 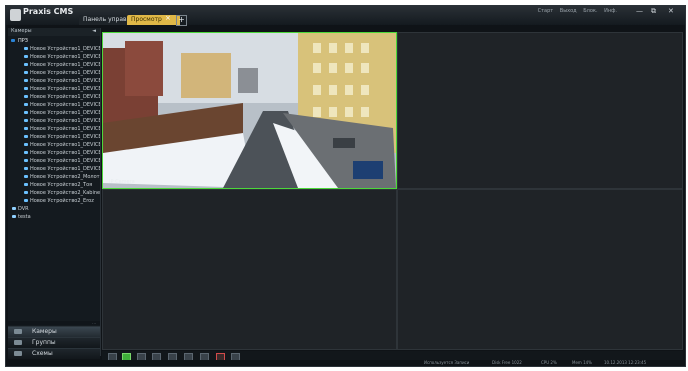 I want to click on tree-group: ПРЗ, so click(x=54, y=41).